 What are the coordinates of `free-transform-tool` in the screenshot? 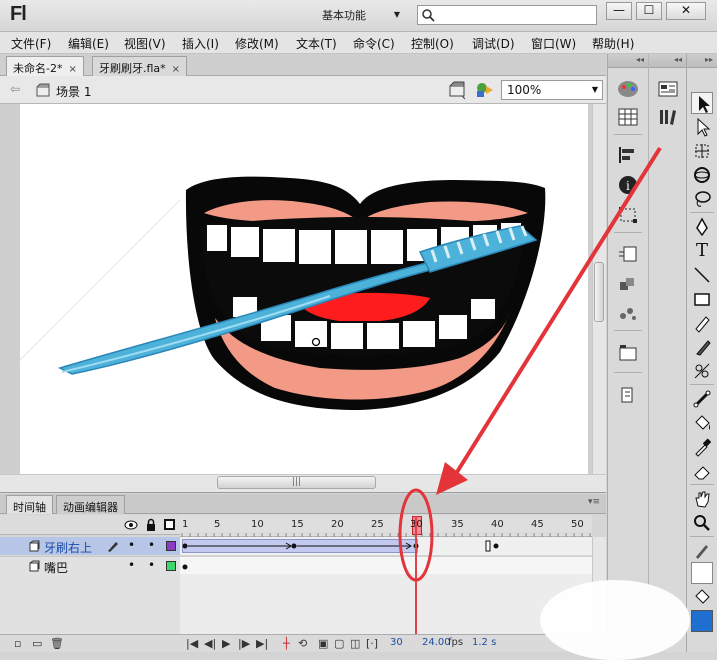 It's located at (702, 151).